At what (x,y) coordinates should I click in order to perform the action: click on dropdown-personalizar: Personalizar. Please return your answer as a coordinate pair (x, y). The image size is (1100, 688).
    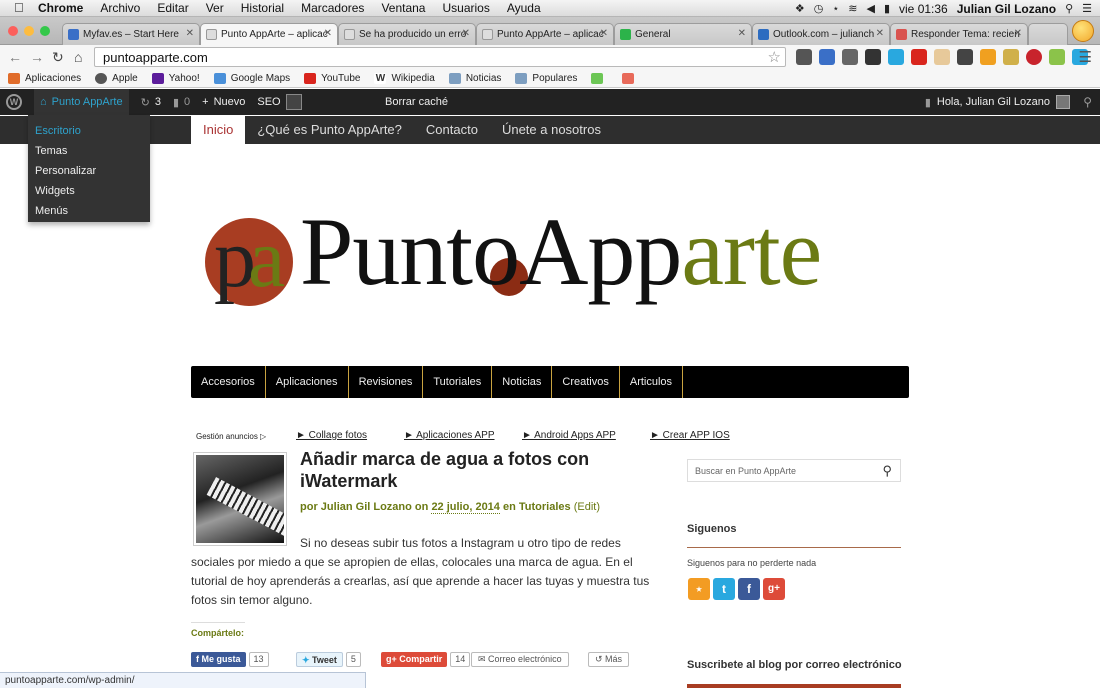
    Looking at the image, I should click on (89, 171).